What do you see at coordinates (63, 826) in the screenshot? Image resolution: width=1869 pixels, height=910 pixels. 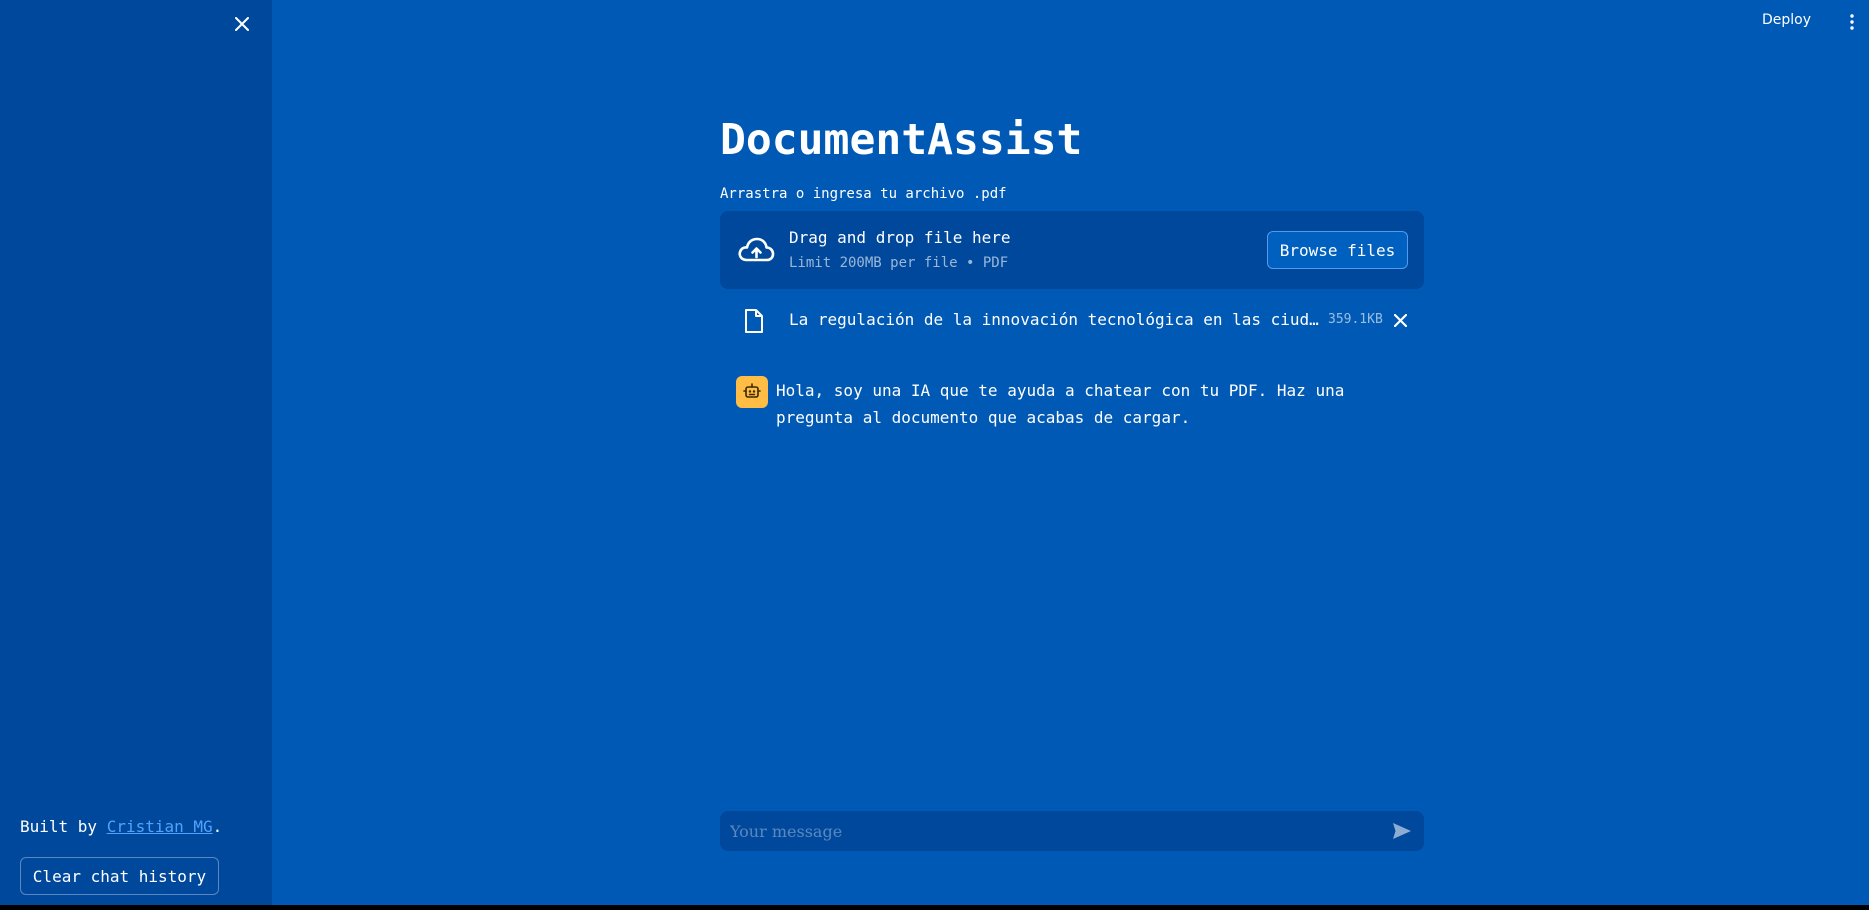 I see `built-by-prefix: Built by` at bounding box center [63, 826].